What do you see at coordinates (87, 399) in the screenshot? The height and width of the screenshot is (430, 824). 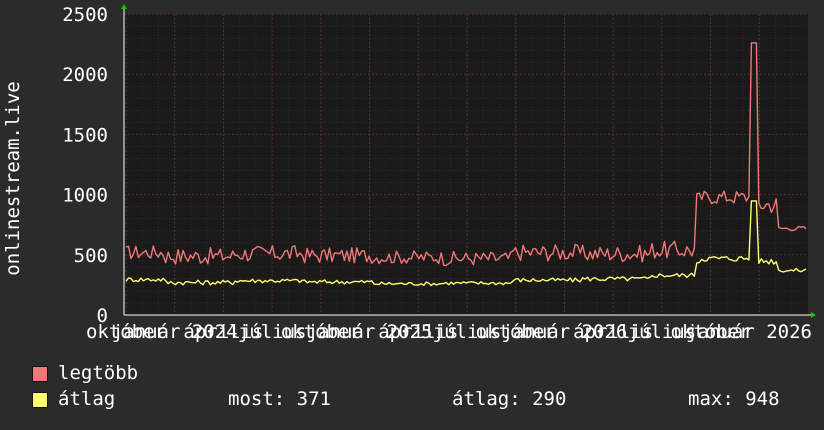 I see `legend-label-atlag: átlag` at bounding box center [87, 399].